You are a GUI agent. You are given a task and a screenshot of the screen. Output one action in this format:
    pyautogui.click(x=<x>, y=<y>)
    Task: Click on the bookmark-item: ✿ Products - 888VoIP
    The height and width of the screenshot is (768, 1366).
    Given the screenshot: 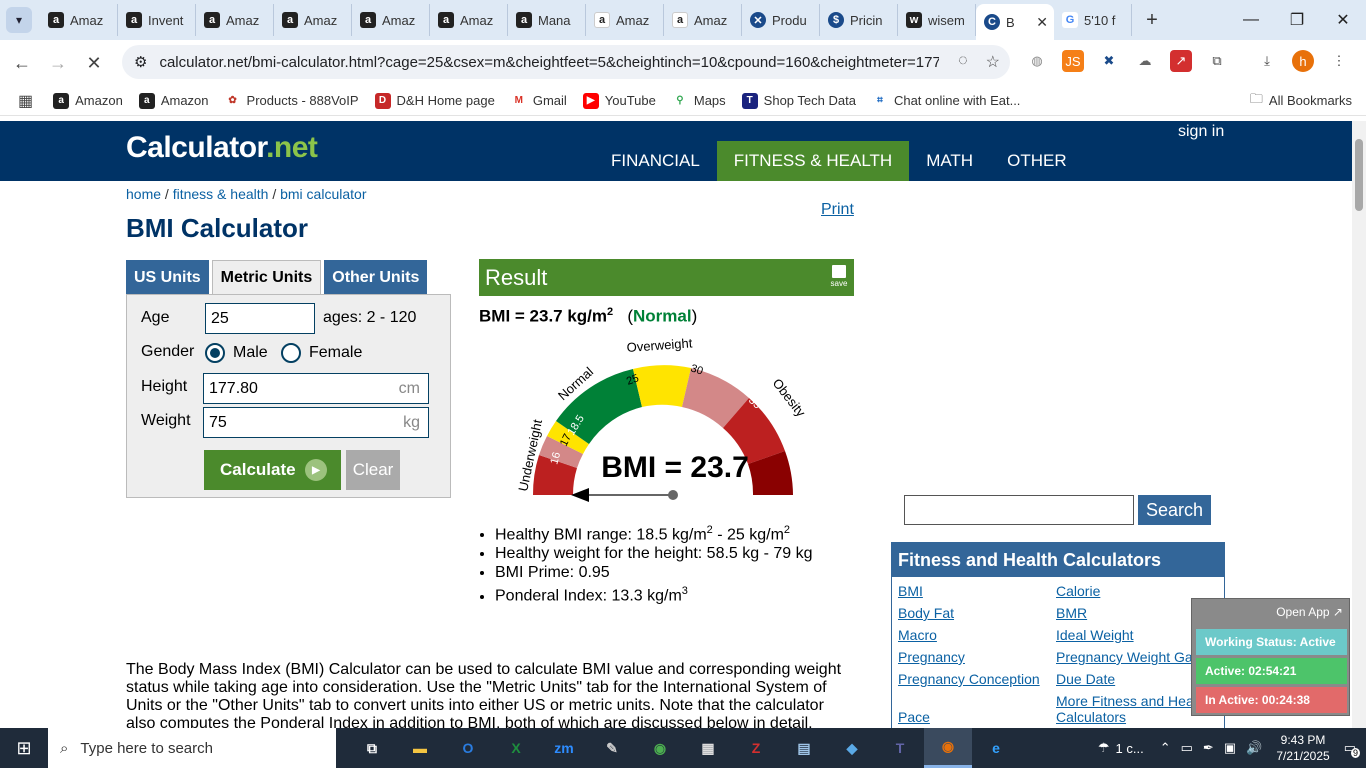 What is the action you would take?
    pyautogui.click(x=291, y=100)
    